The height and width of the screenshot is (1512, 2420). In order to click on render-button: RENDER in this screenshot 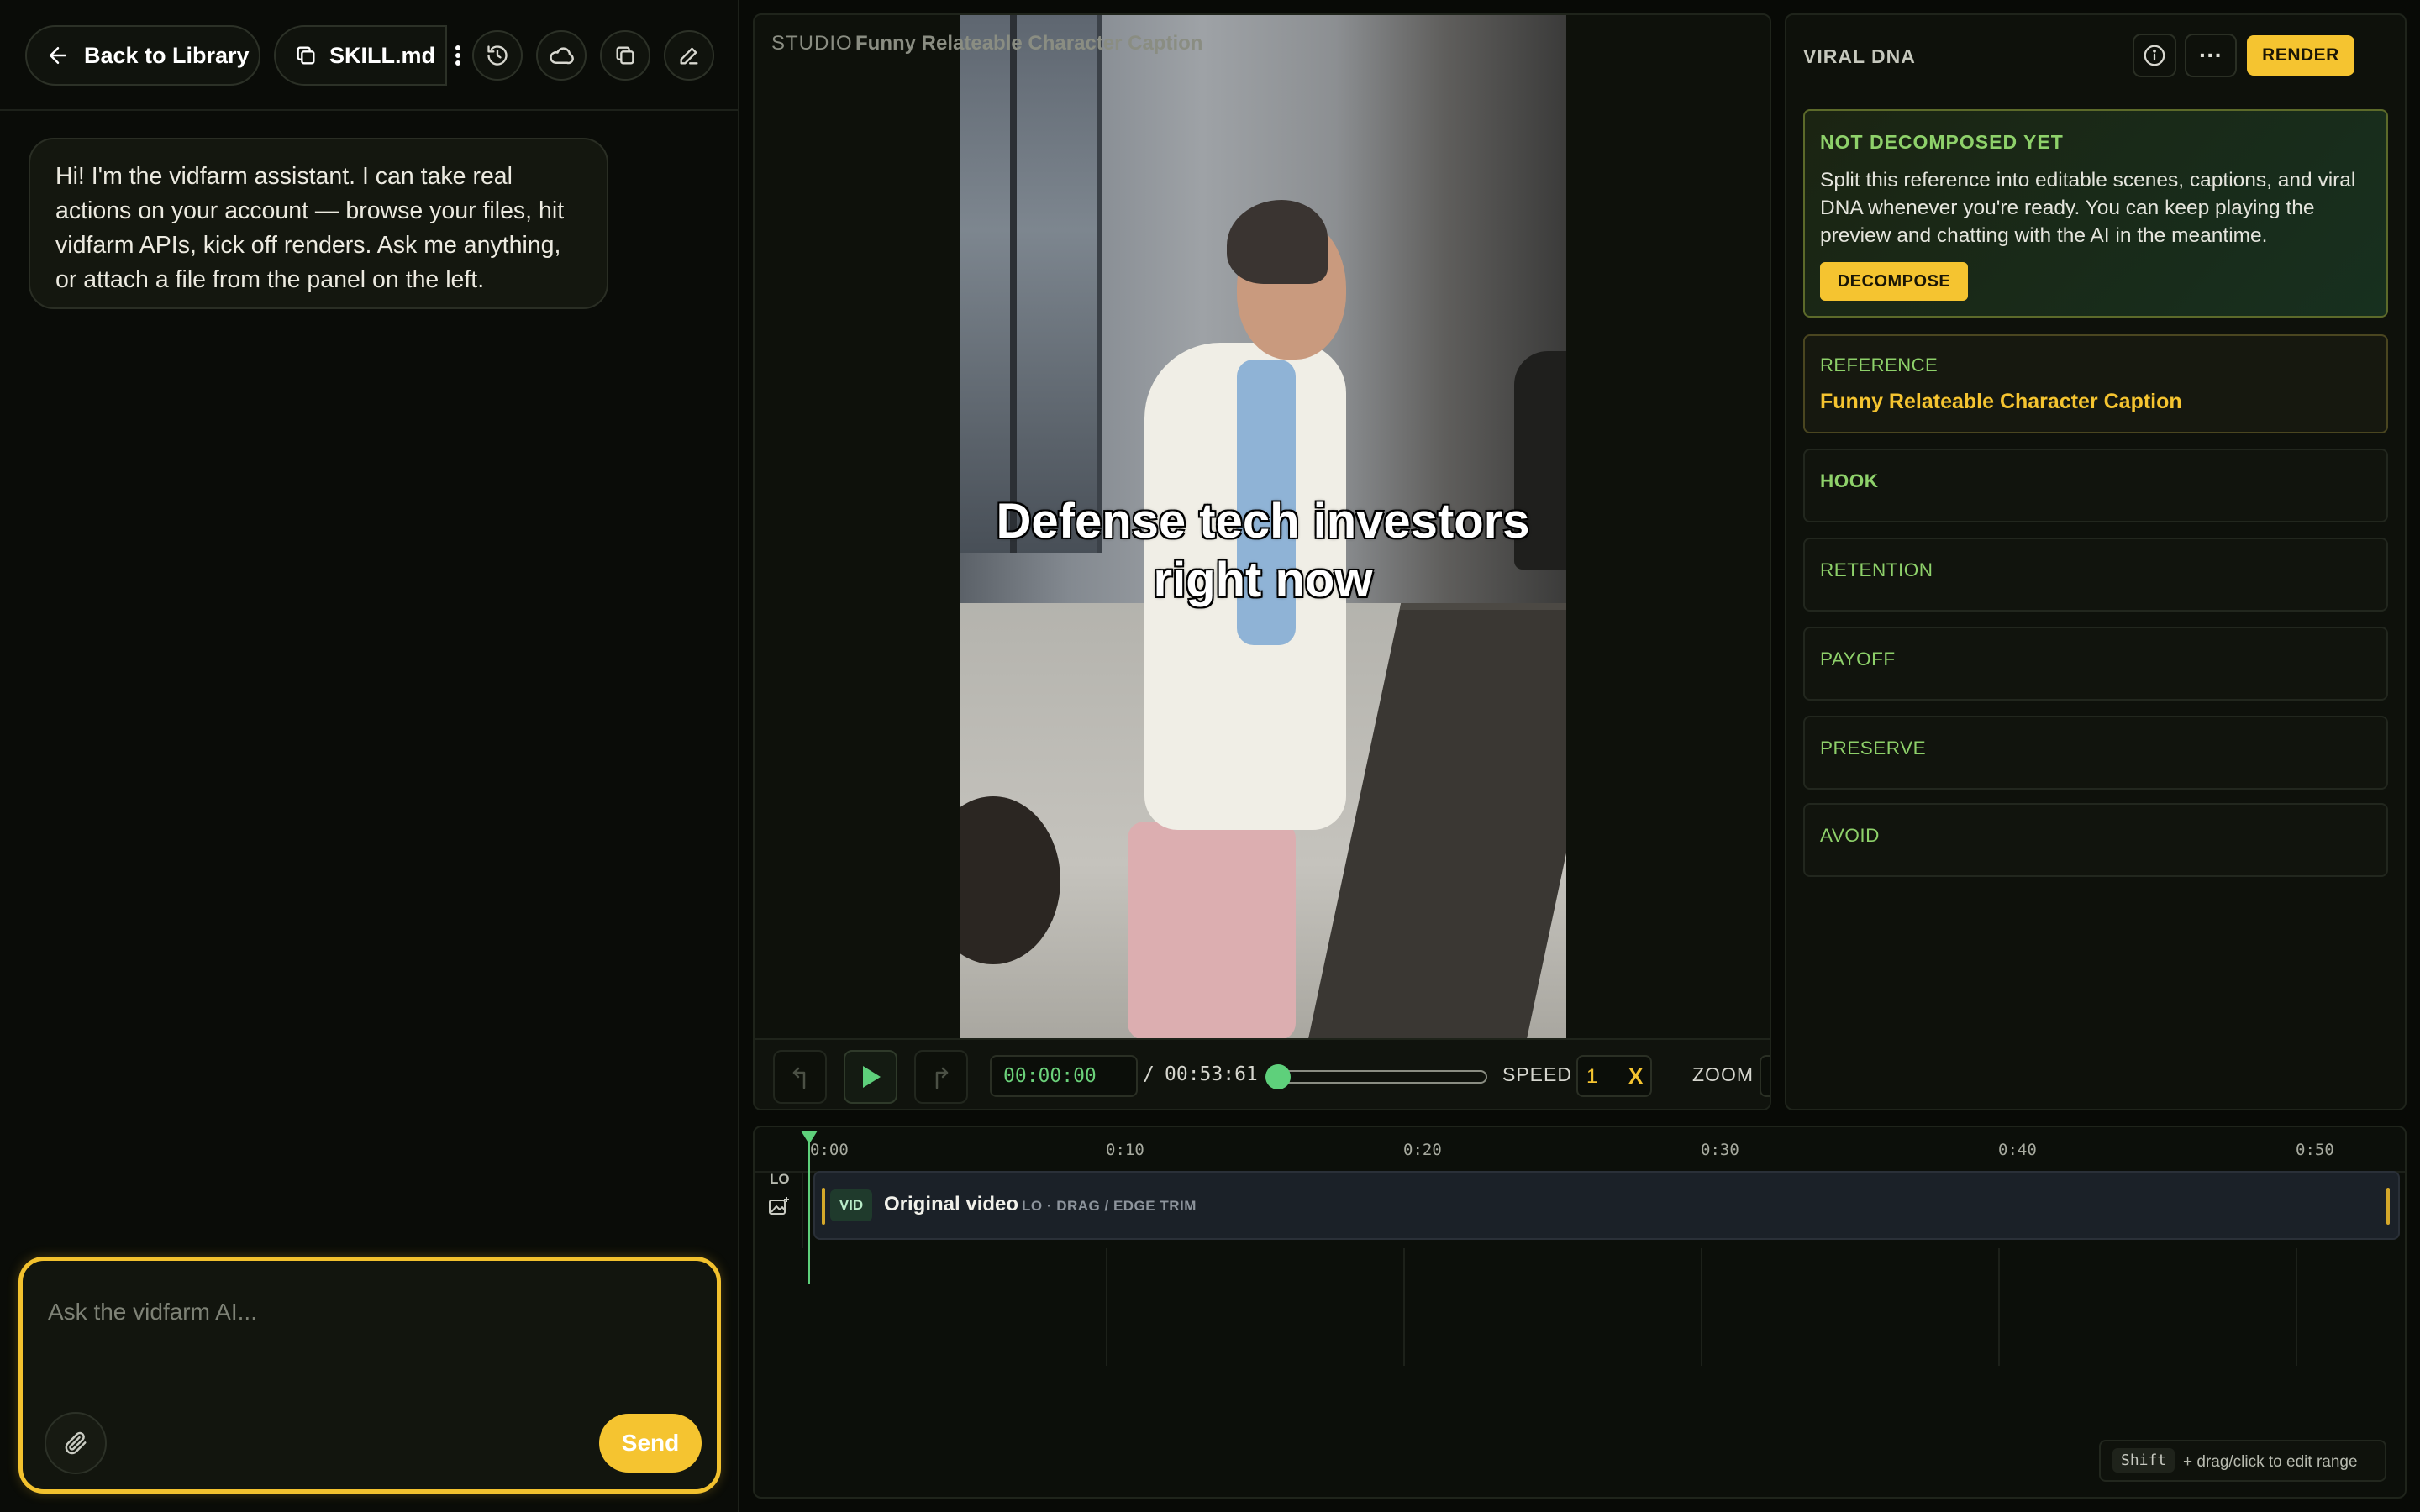, I will do `click(2300, 55)`.